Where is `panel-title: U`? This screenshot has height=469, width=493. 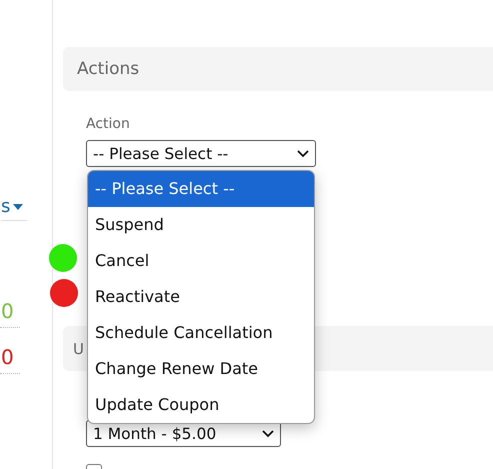 panel-title: U is located at coordinates (78, 349).